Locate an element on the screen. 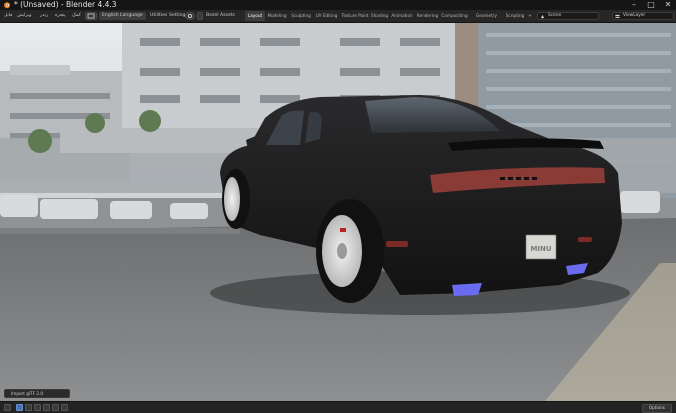  tab-uv-editing: UV Editing is located at coordinates (326, 16).